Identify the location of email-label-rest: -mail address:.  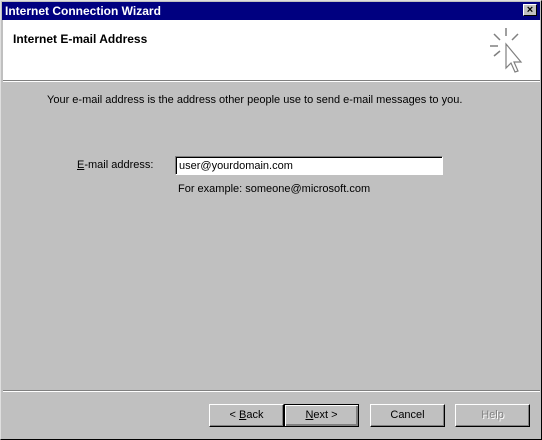
(119, 165).